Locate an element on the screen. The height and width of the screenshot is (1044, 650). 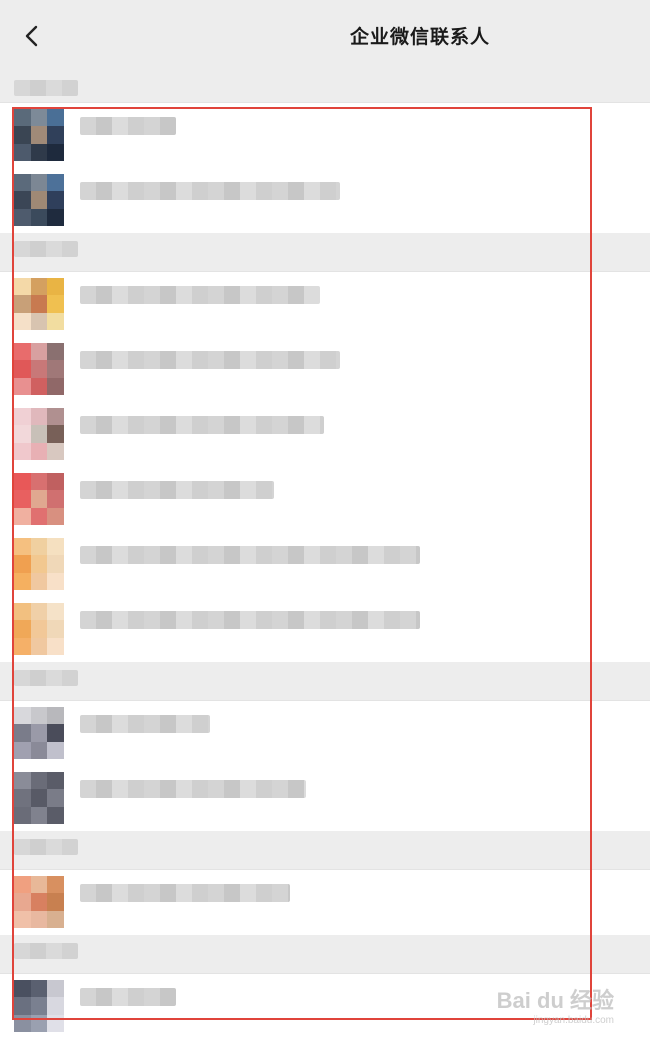
back-button is located at coordinates (32, 36).